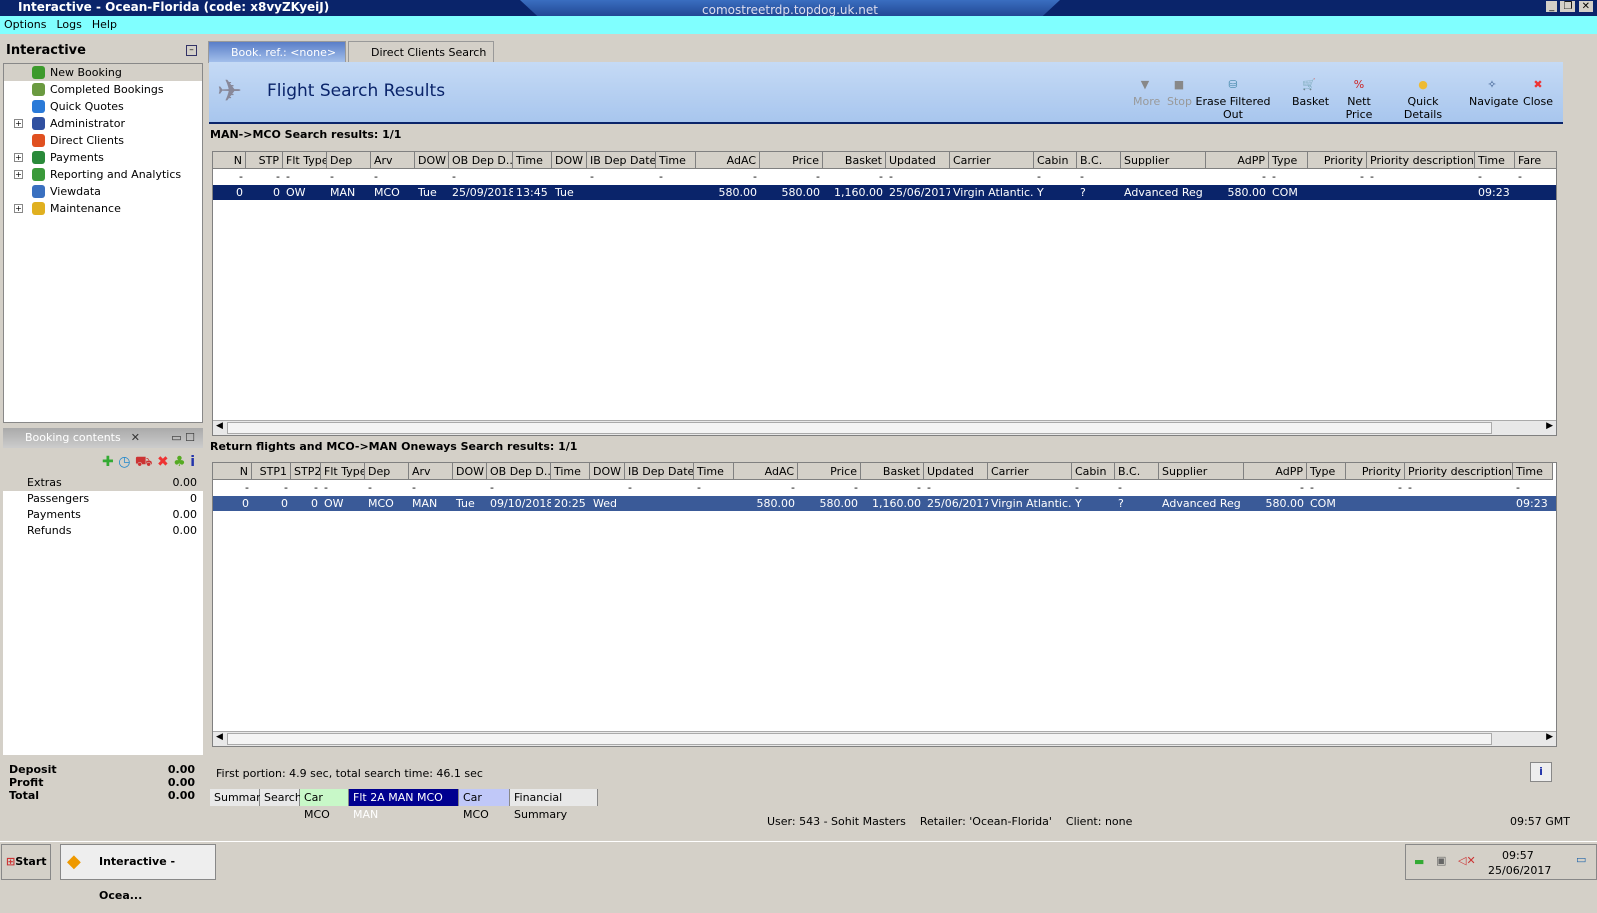 Image resolution: width=1597 pixels, height=913 pixels. What do you see at coordinates (404, 805) in the screenshot?
I see `bottom-tab: Flt 2A MAN MCO MAN` at bounding box center [404, 805].